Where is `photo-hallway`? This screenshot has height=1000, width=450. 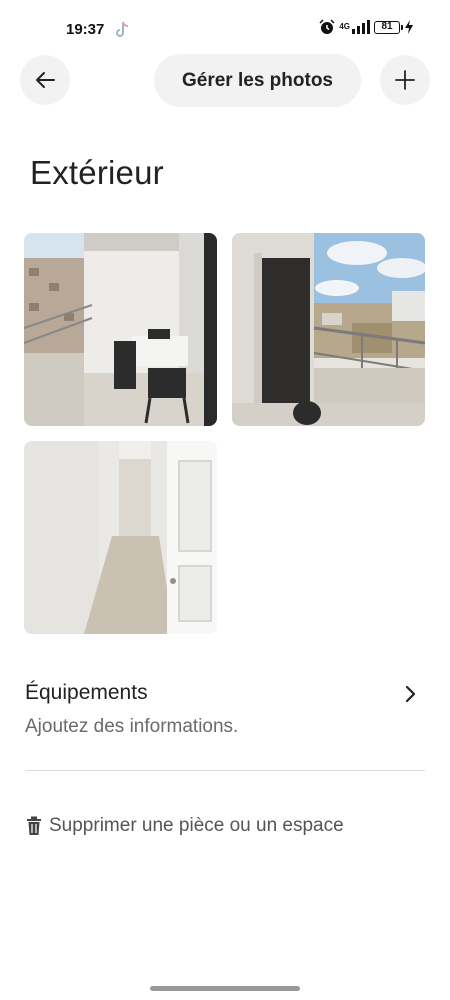 photo-hallway is located at coordinates (120, 537).